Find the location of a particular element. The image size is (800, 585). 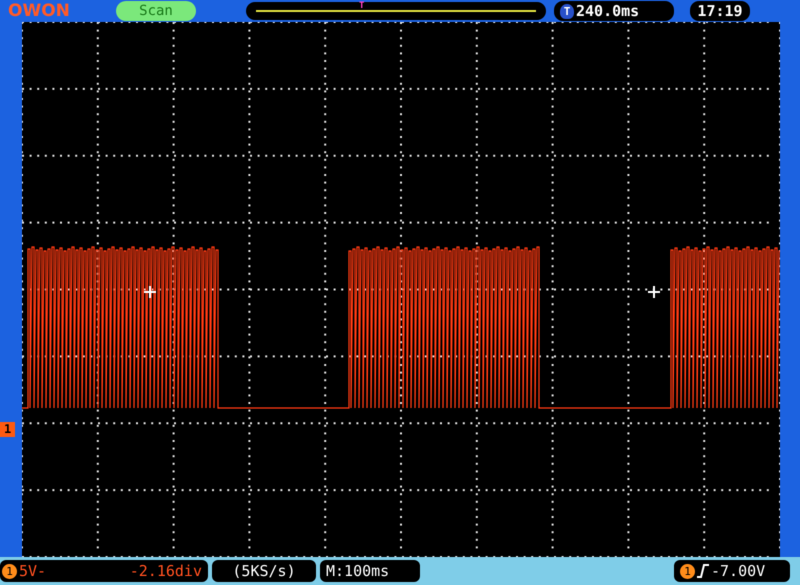

sample-rate-readout: (5KS/s) is located at coordinates (264, 571).